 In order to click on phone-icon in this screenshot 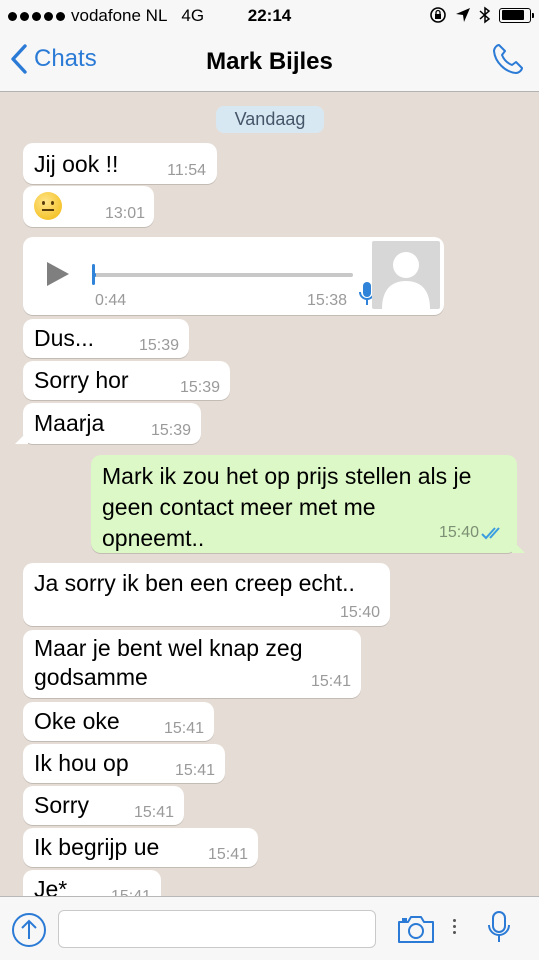, I will do `click(508, 59)`.